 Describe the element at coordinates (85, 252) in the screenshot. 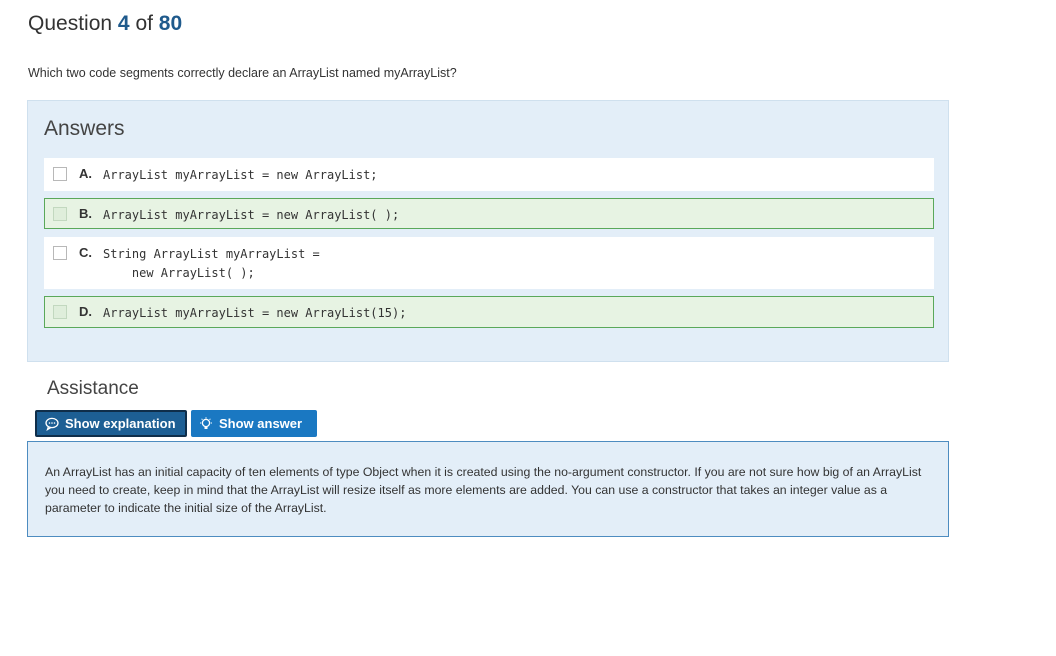

I see `option-letter: C.` at that location.